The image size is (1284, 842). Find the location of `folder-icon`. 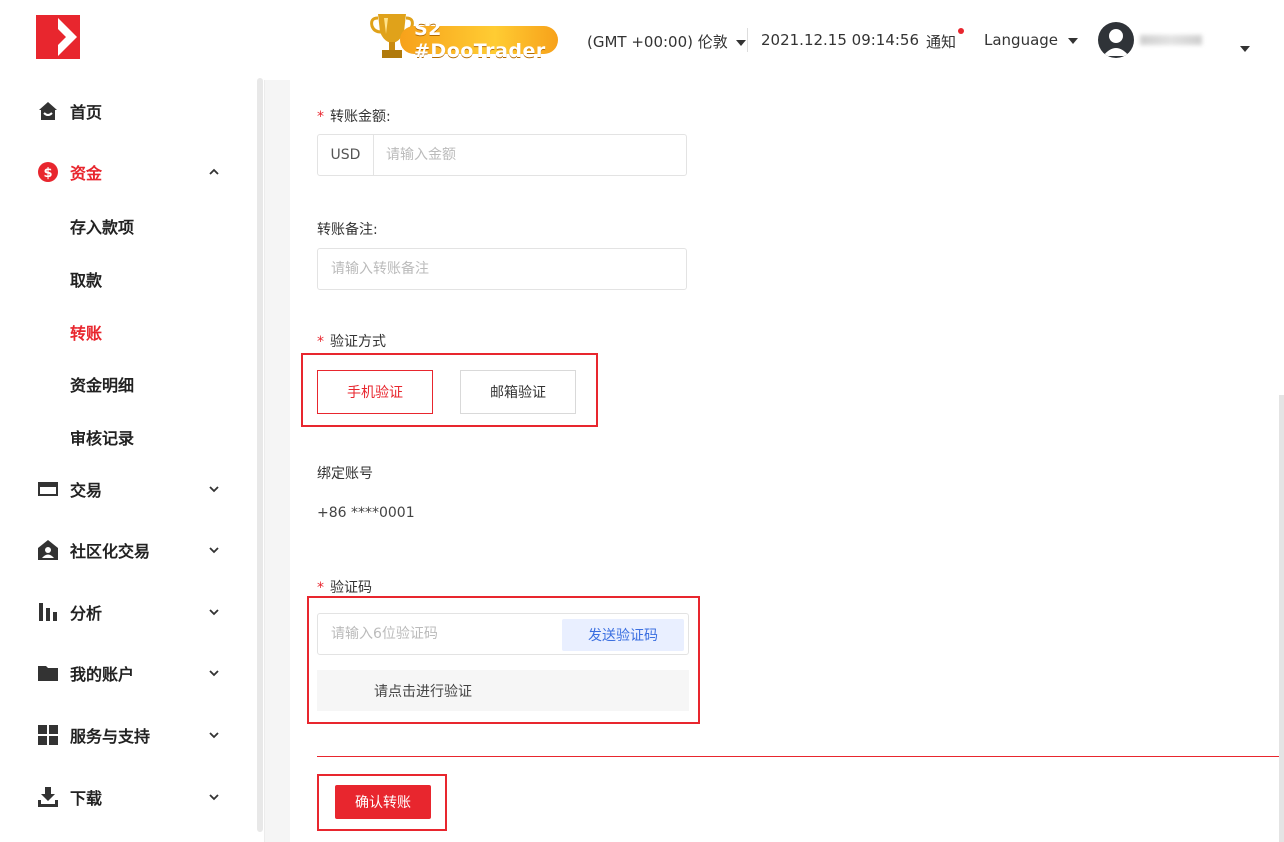

folder-icon is located at coordinates (48, 673).